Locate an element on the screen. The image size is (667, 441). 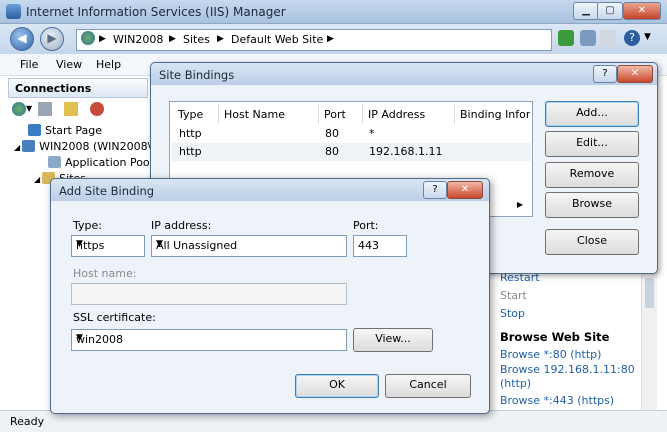
ssl-certificate-select: win2008 ▼ is located at coordinates (209, 340).